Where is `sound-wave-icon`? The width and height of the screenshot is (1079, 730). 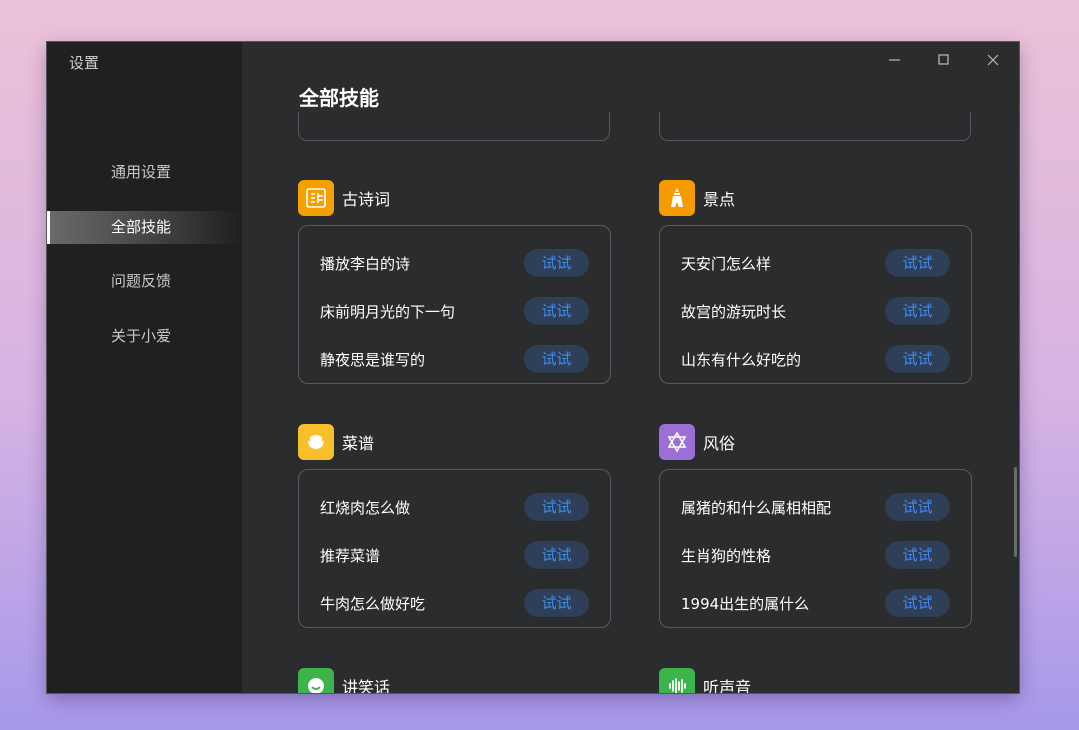 sound-wave-icon is located at coordinates (677, 680).